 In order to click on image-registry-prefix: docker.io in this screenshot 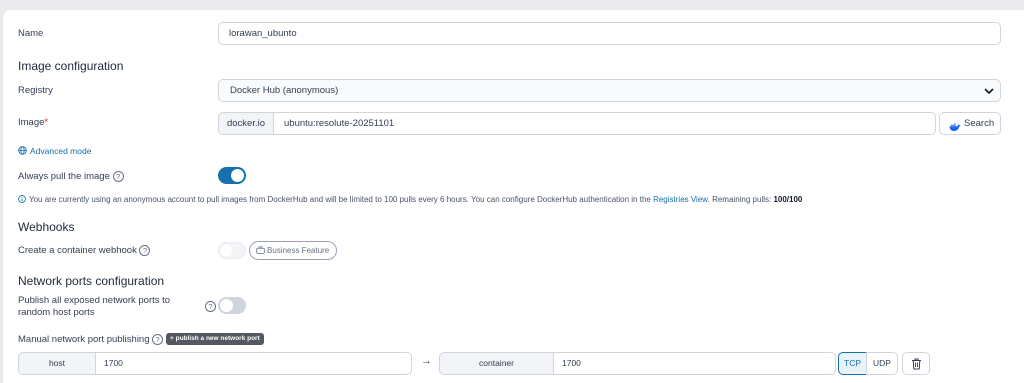, I will do `click(246, 123)`.